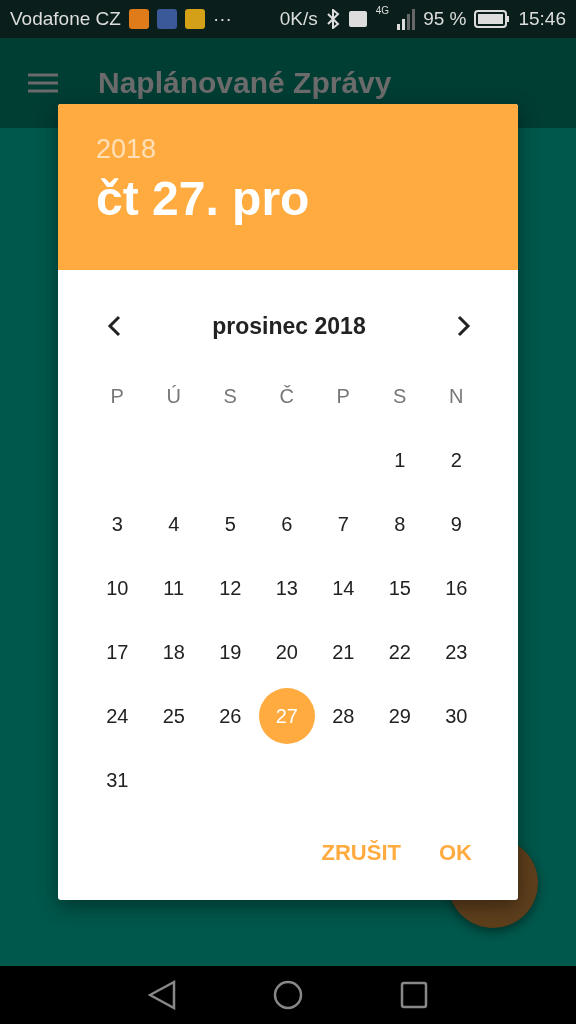 The width and height of the screenshot is (576, 1024). What do you see at coordinates (456, 460) in the screenshot?
I see `calendar-day: 2` at bounding box center [456, 460].